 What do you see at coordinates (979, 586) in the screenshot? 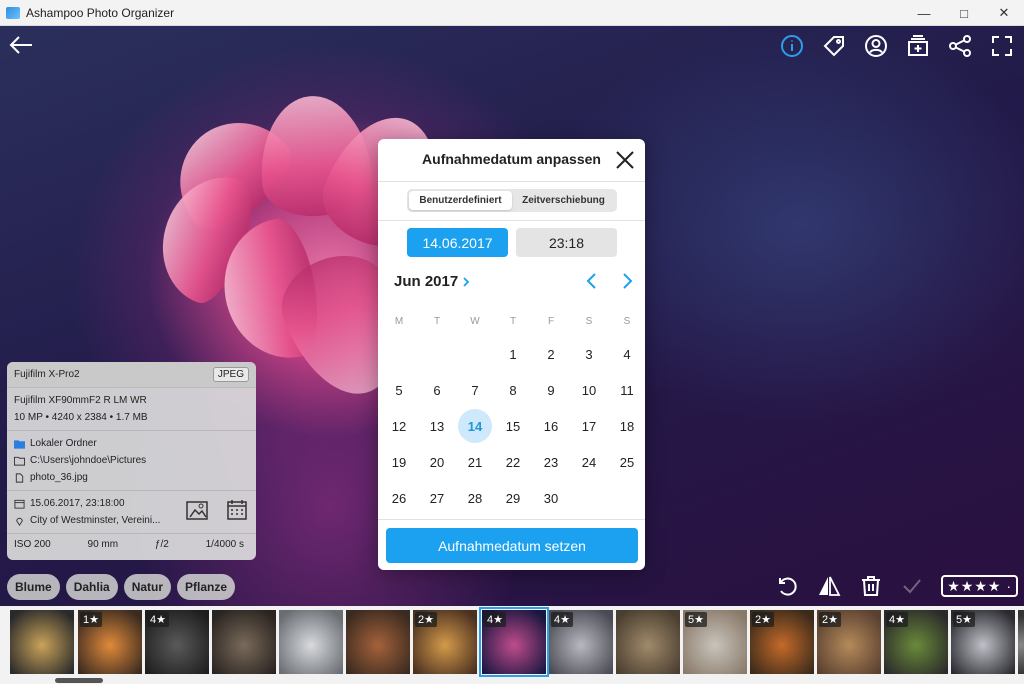
I see `star-rating: ★★★★ ·` at bounding box center [979, 586].